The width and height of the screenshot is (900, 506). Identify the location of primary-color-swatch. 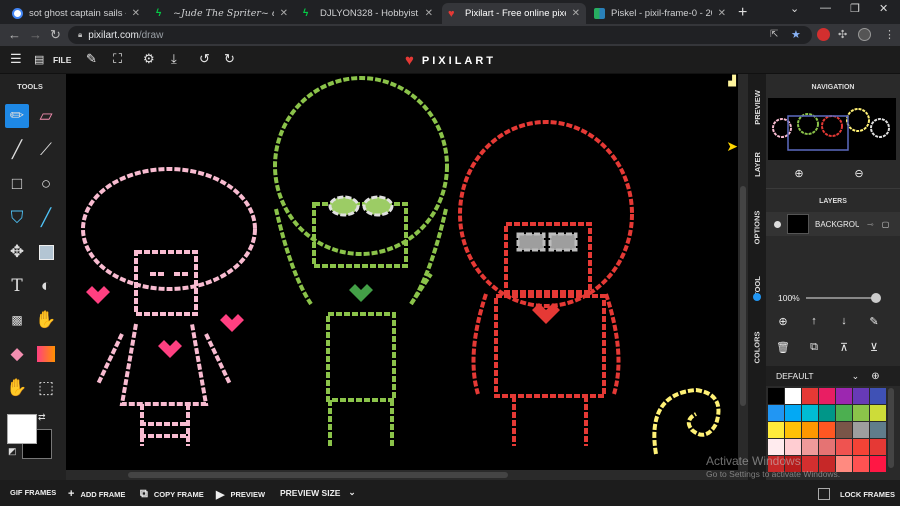
(22, 429).